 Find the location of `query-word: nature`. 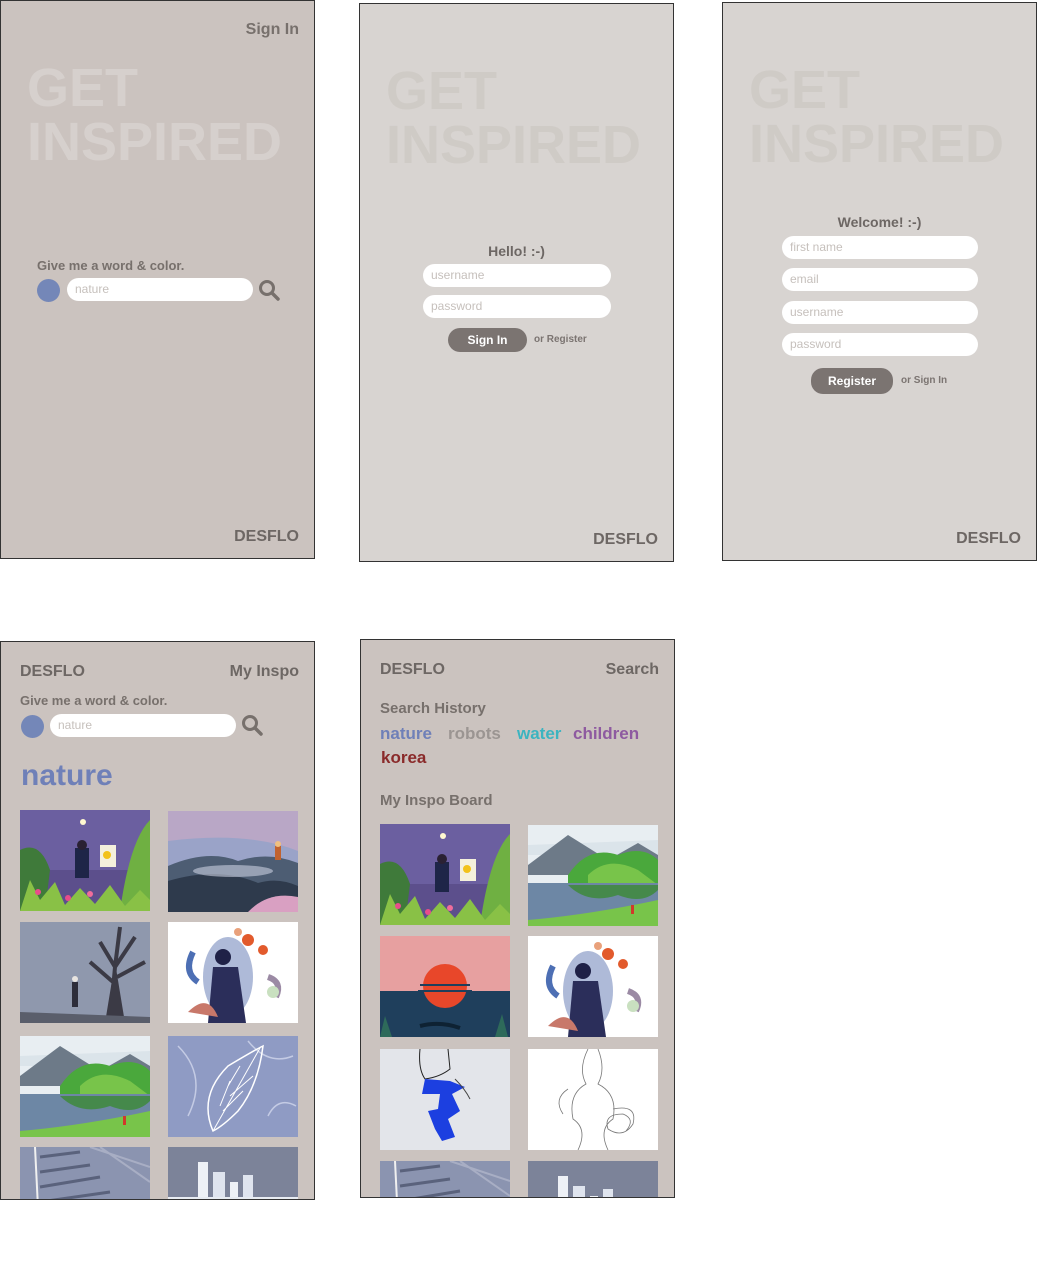

query-word: nature is located at coordinates (67, 775).